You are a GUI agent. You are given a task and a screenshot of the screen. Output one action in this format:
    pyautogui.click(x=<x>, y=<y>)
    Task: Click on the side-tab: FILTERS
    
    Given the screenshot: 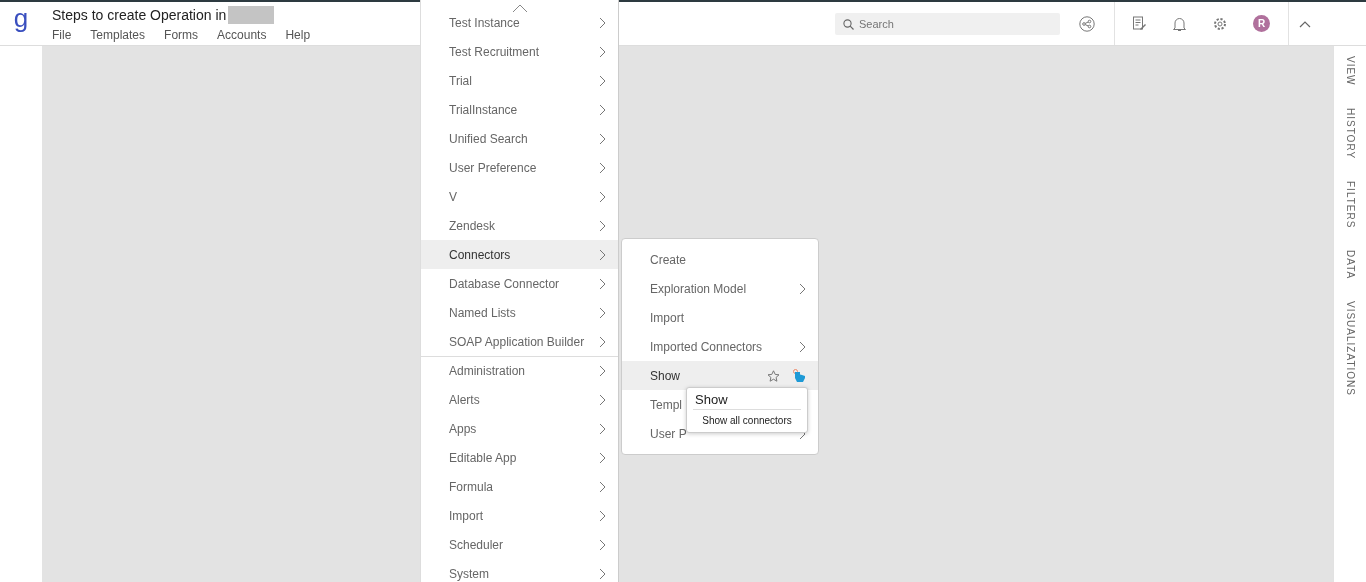 What is the action you would take?
    pyautogui.click(x=1350, y=204)
    